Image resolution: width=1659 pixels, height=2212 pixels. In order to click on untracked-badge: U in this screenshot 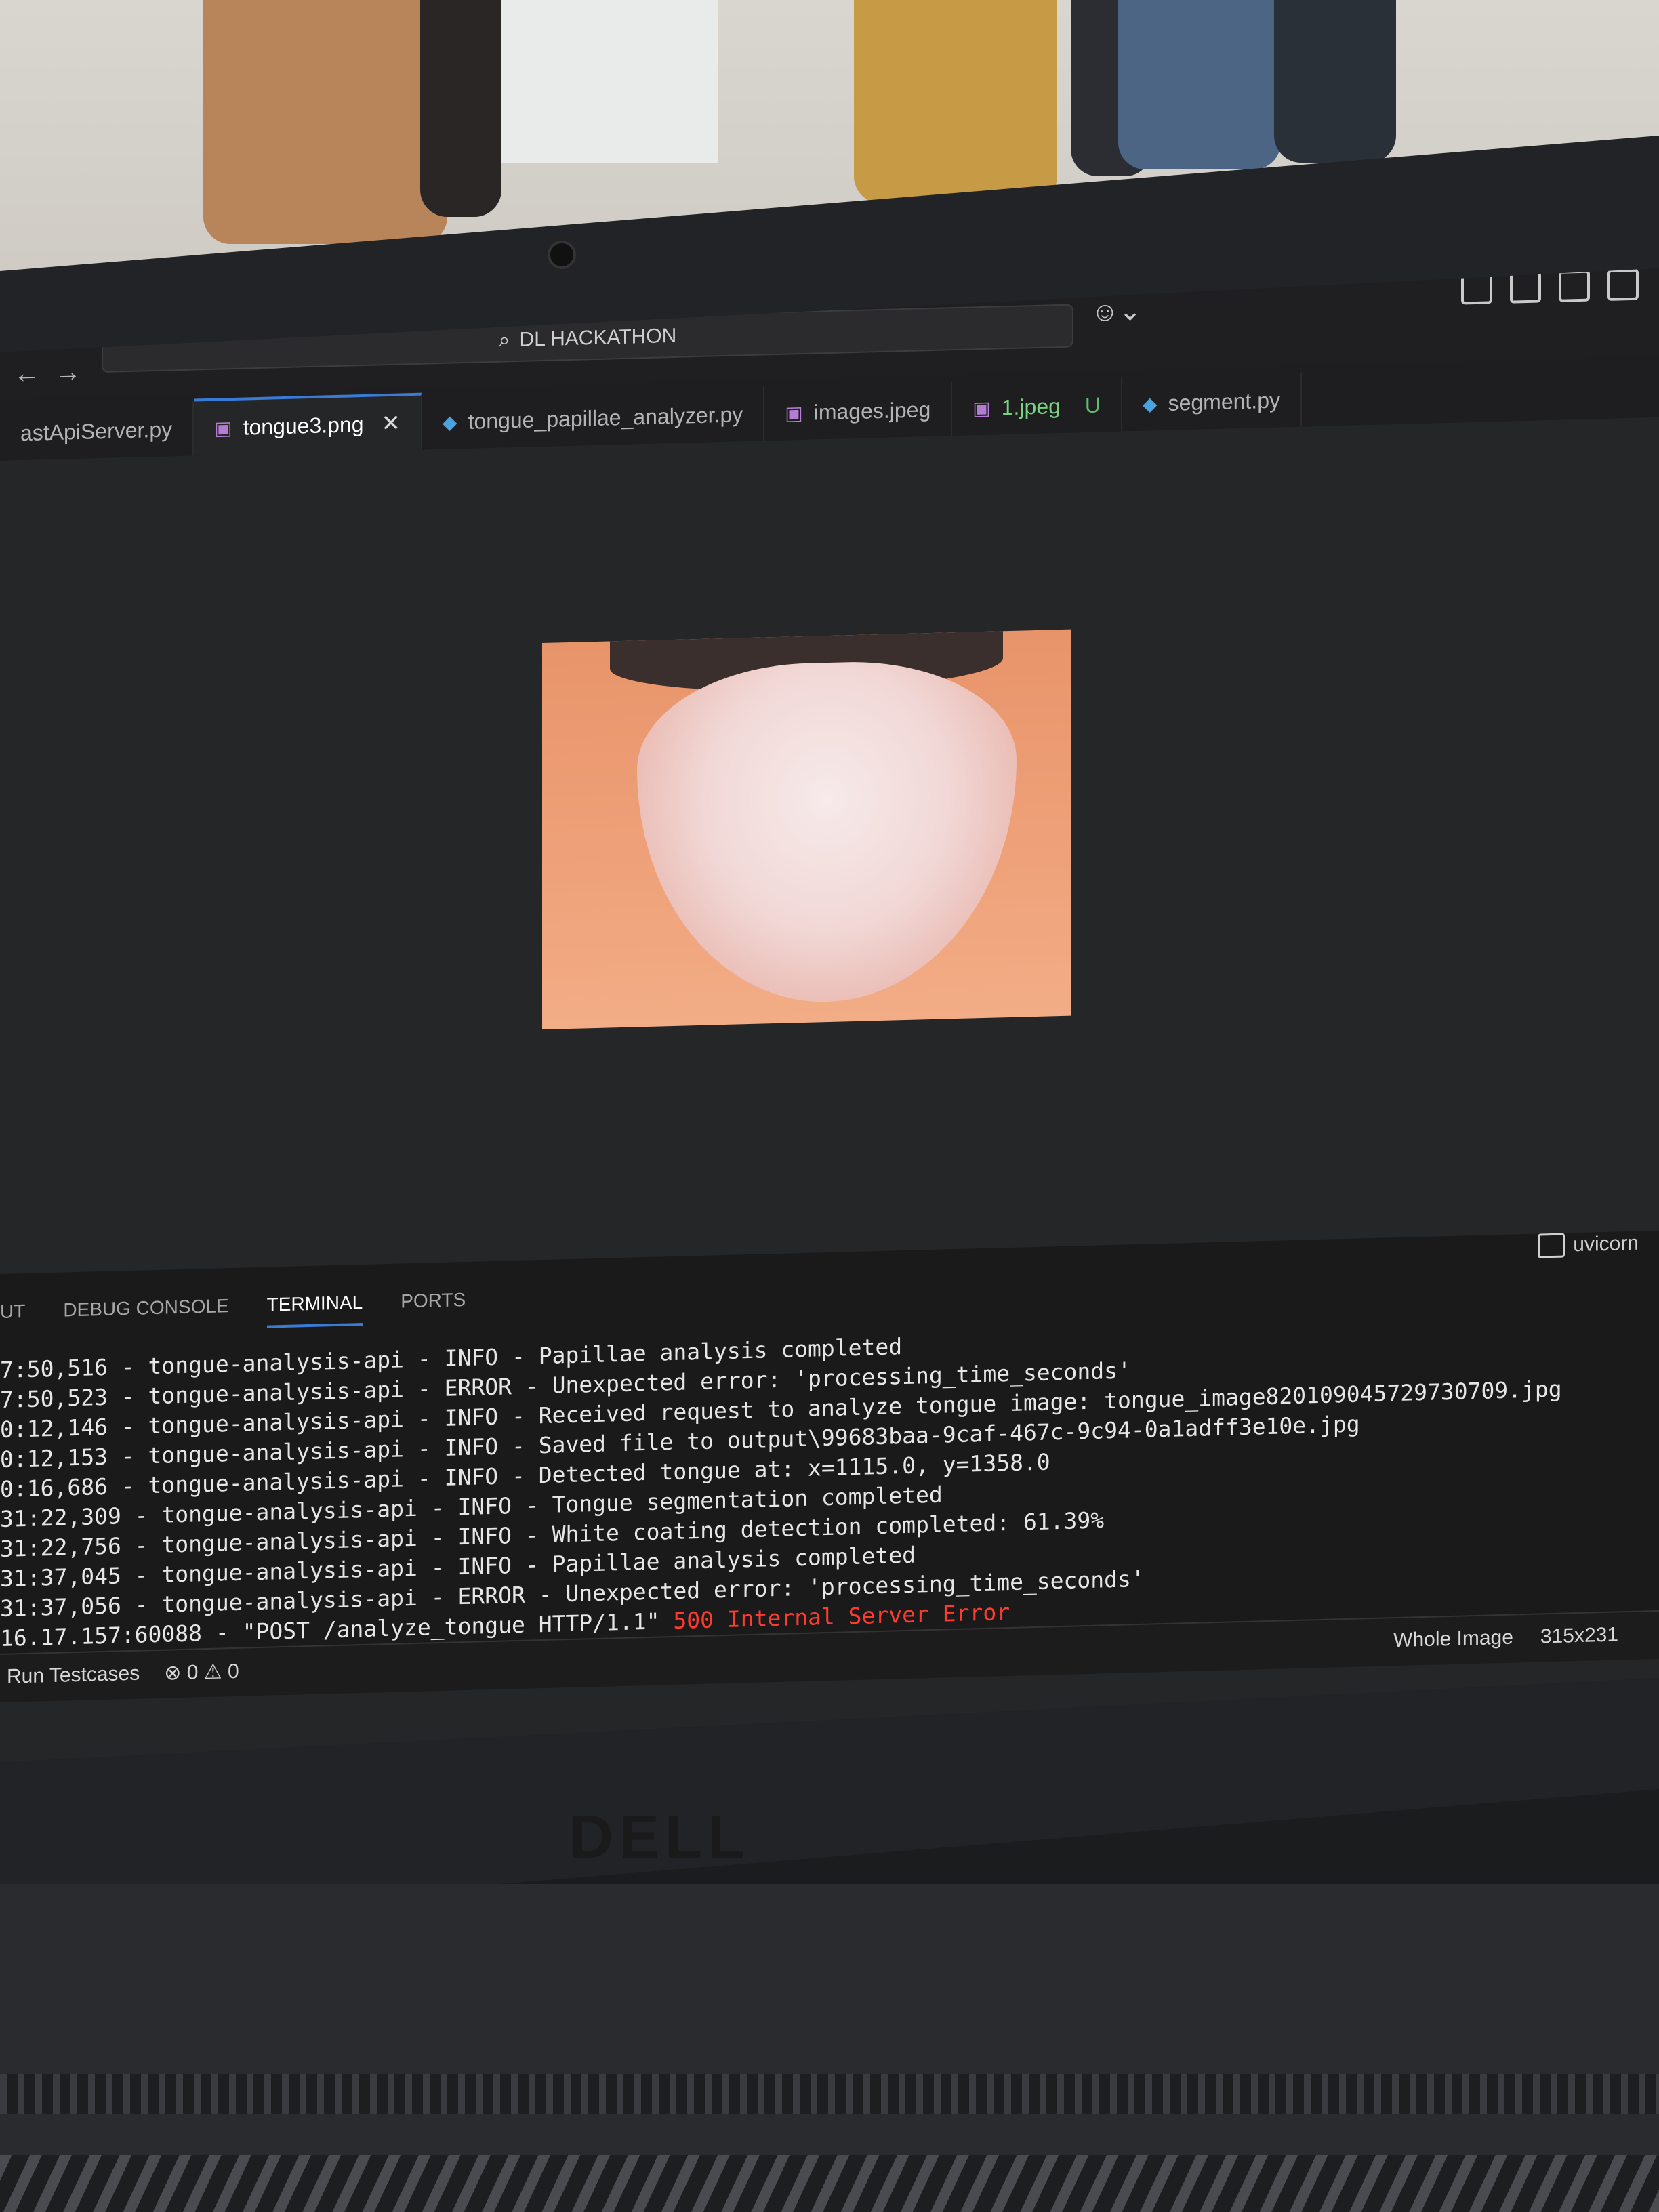, I will do `click(1092, 404)`.